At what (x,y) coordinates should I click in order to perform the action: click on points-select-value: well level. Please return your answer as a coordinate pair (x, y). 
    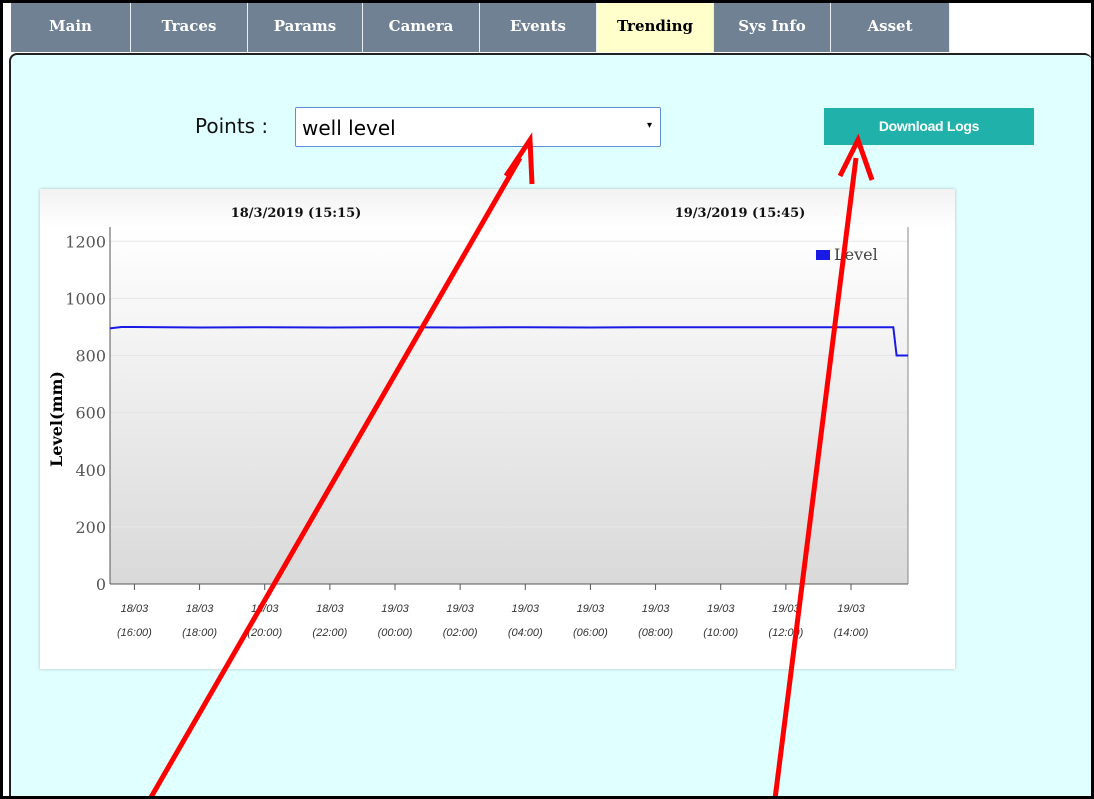
    Looking at the image, I should click on (349, 128).